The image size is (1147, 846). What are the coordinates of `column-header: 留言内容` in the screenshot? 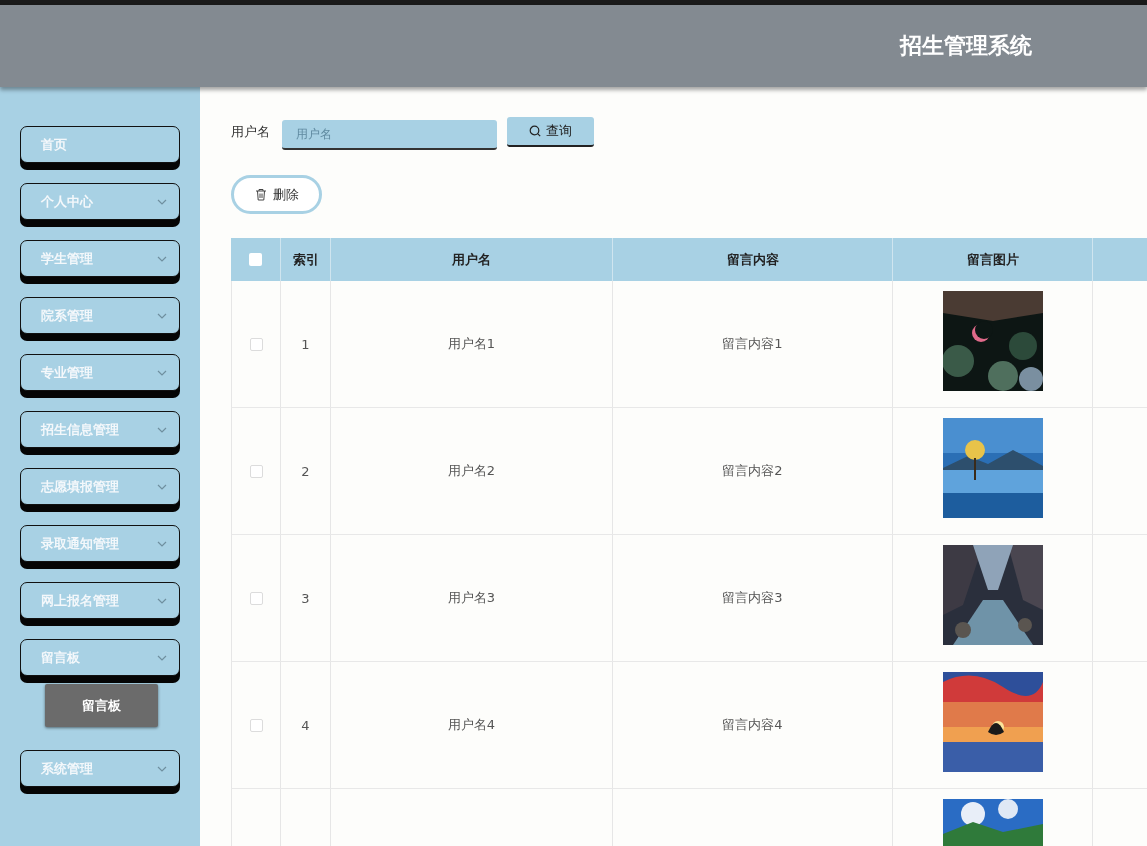 It's located at (752, 259).